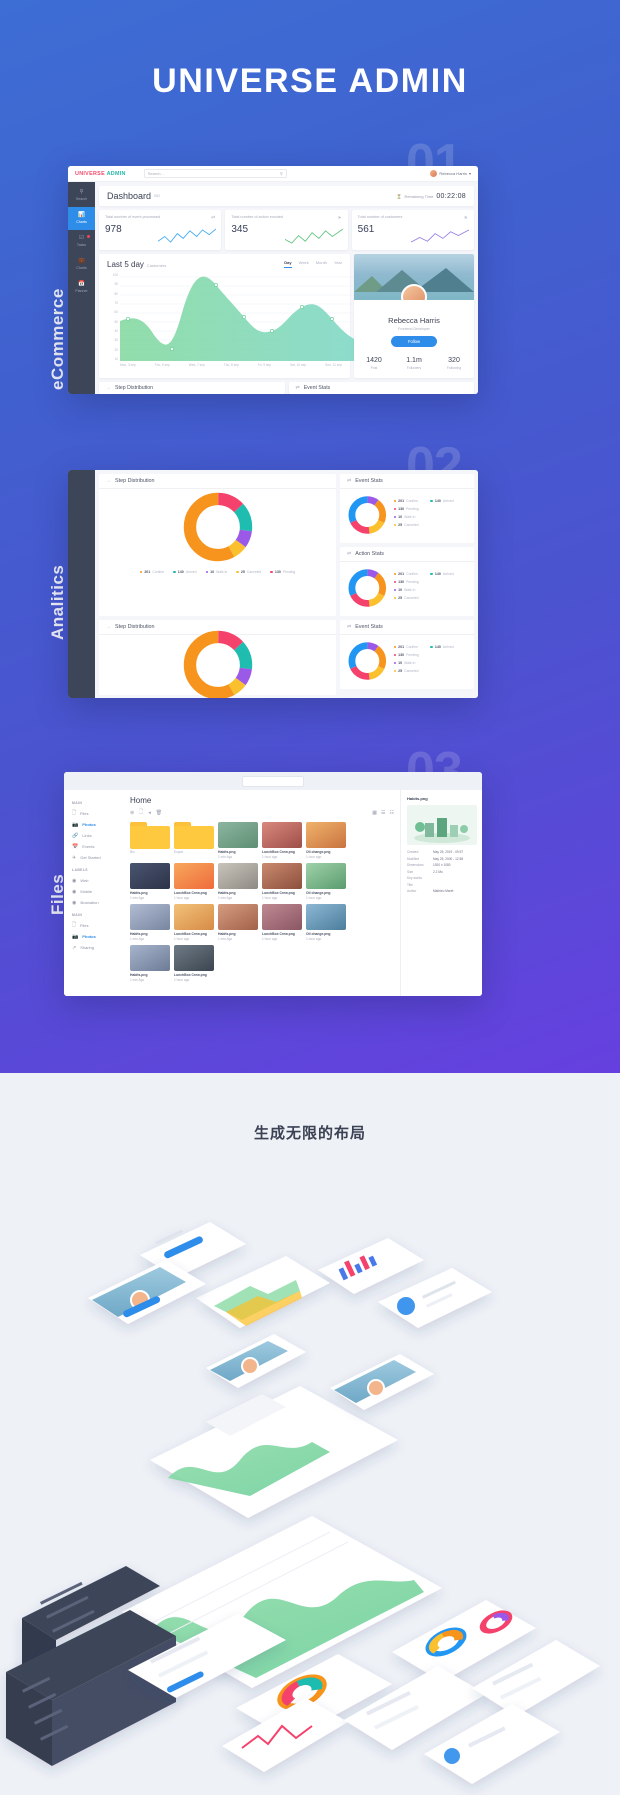 The height and width of the screenshot is (1800, 620). Describe the element at coordinates (192, 388) in the screenshot. I see `panel-step-distribution: → Step Distribution` at that location.